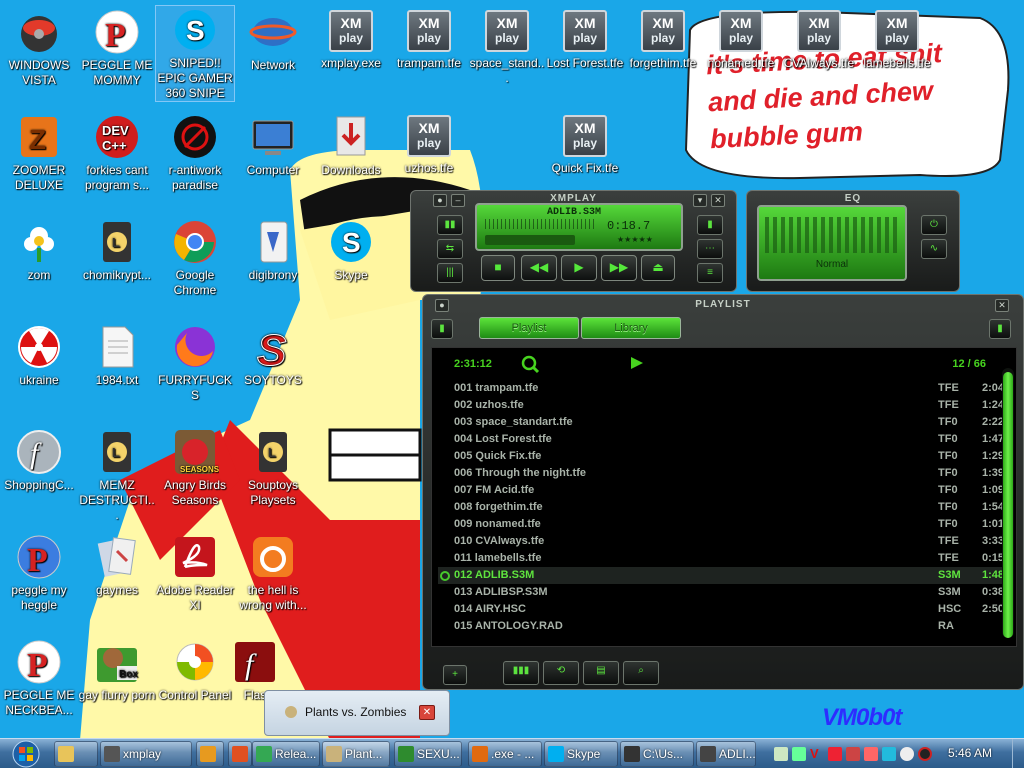 The image size is (1024, 768). What do you see at coordinates (26, 753) in the screenshot?
I see `start-button` at bounding box center [26, 753].